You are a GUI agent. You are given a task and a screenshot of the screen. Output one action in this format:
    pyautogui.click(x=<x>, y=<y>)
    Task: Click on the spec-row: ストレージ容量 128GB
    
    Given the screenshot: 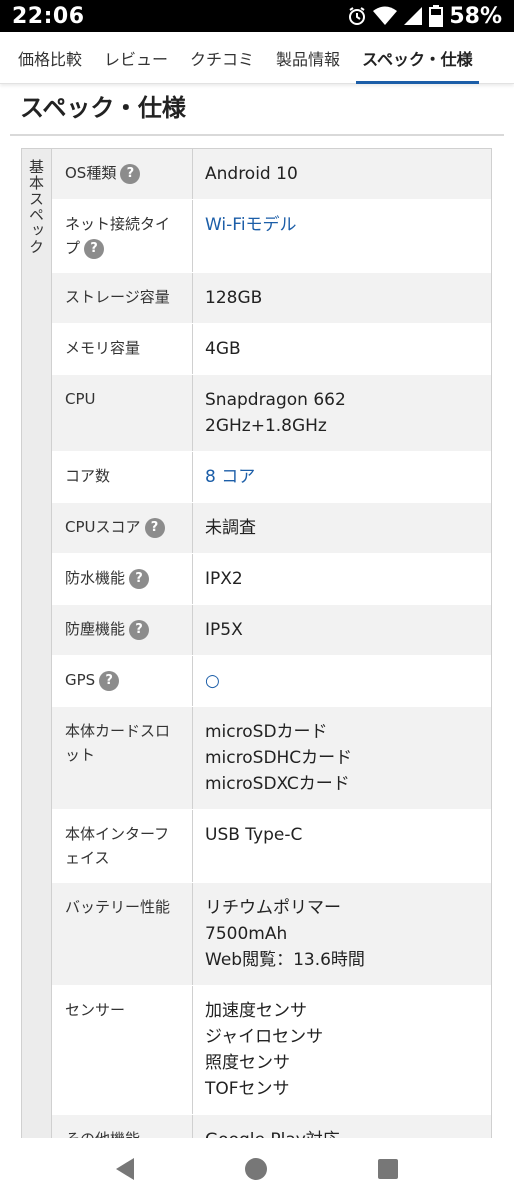 What is the action you would take?
    pyautogui.click(x=271, y=298)
    